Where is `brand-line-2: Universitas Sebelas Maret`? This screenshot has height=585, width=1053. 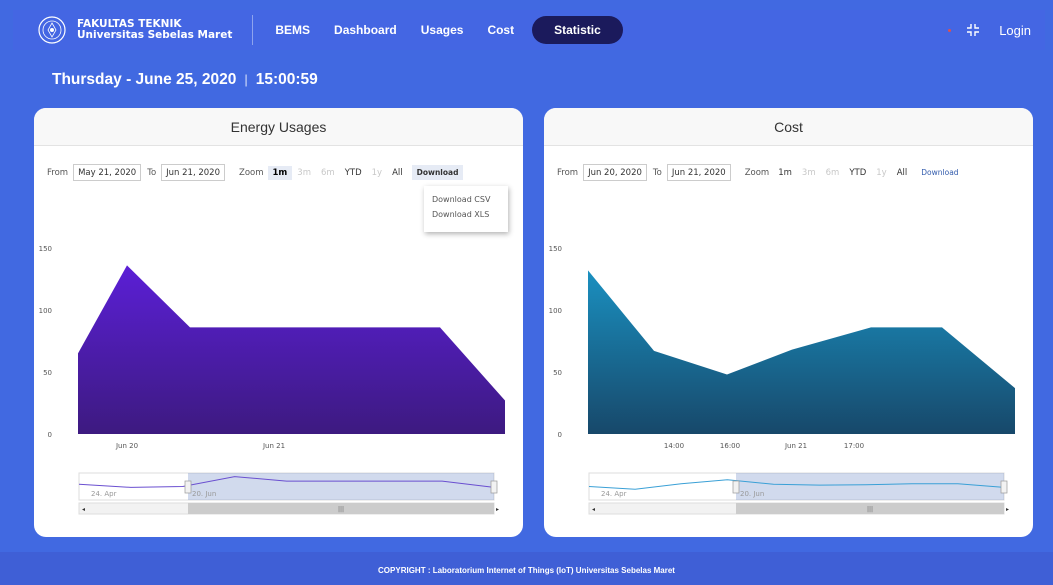
brand-line-2: Universitas Sebelas Maret is located at coordinates (155, 35).